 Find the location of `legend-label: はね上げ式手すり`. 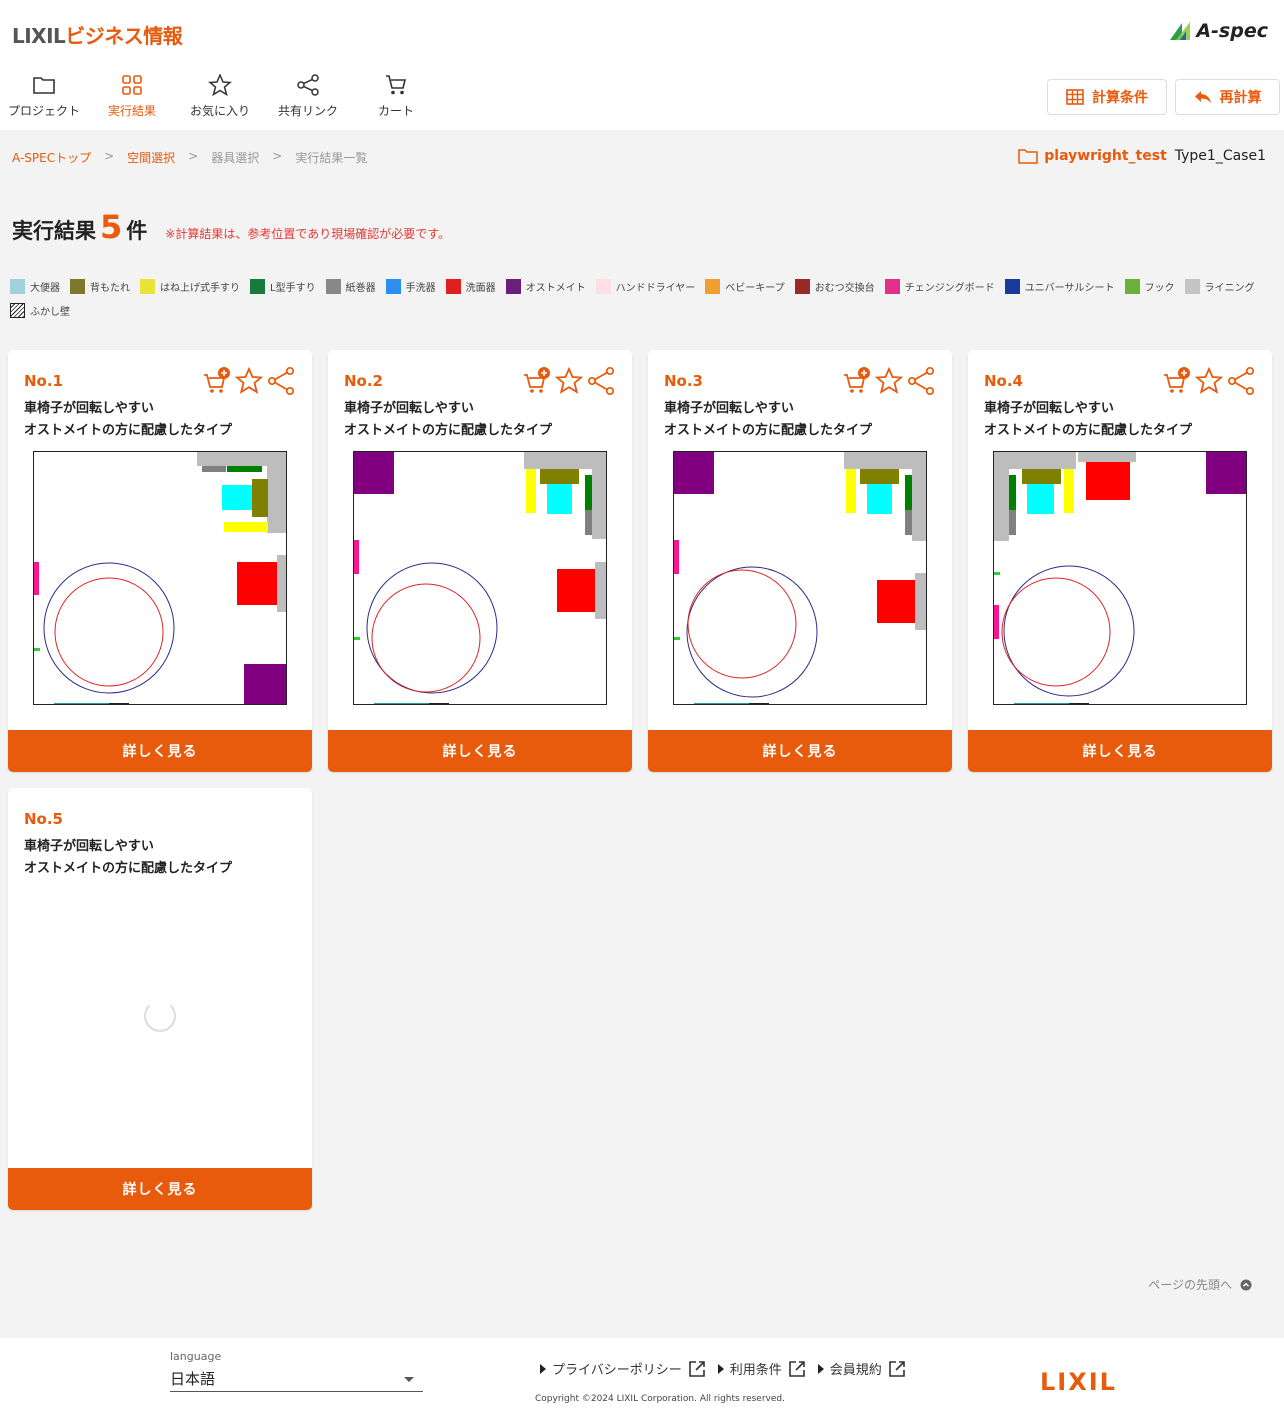

legend-label: はね上げ式手すり is located at coordinates (200, 288).